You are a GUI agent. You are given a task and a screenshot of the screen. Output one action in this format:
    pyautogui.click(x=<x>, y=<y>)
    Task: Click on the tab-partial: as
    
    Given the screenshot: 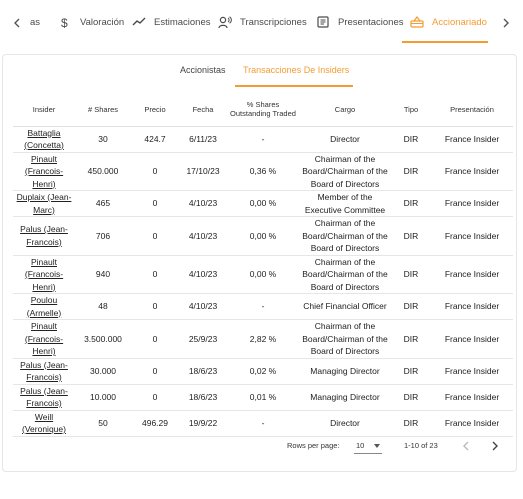 What is the action you would take?
    pyautogui.click(x=35, y=22)
    